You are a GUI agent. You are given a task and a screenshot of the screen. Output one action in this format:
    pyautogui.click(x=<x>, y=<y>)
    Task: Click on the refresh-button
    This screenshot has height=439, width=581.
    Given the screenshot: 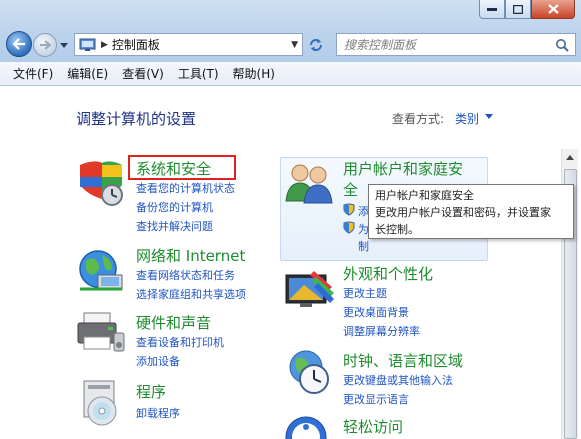 What is the action you would take?
    pyautogui.click(x=316, y=44)
    